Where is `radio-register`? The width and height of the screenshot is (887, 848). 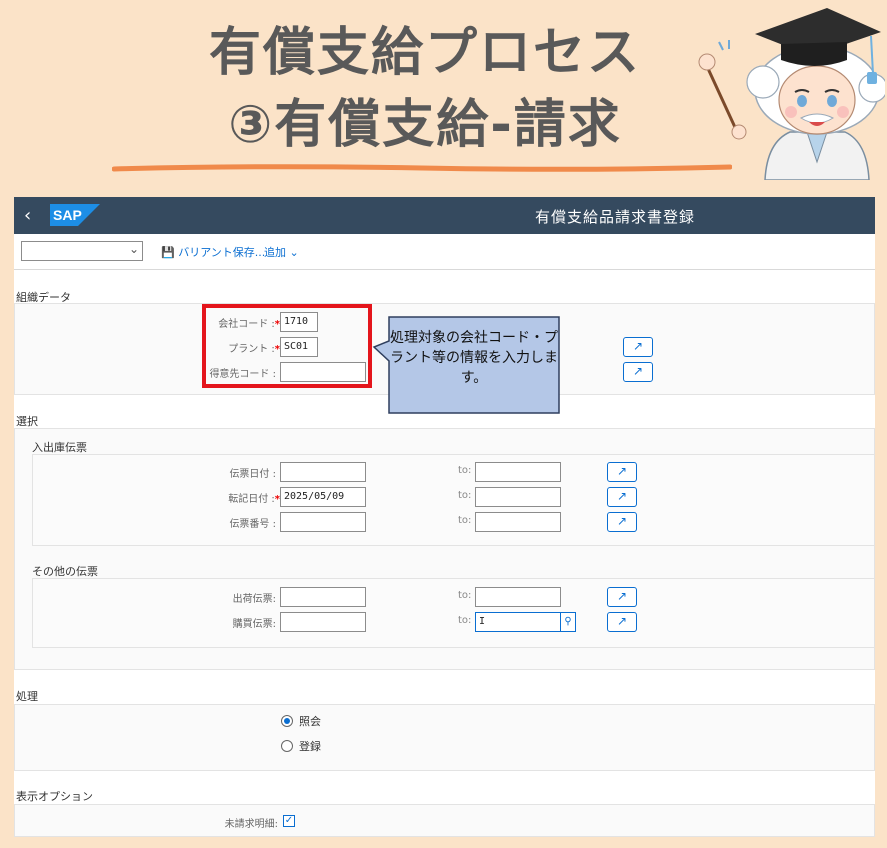 radio-register is located at coordinates (287, 746).